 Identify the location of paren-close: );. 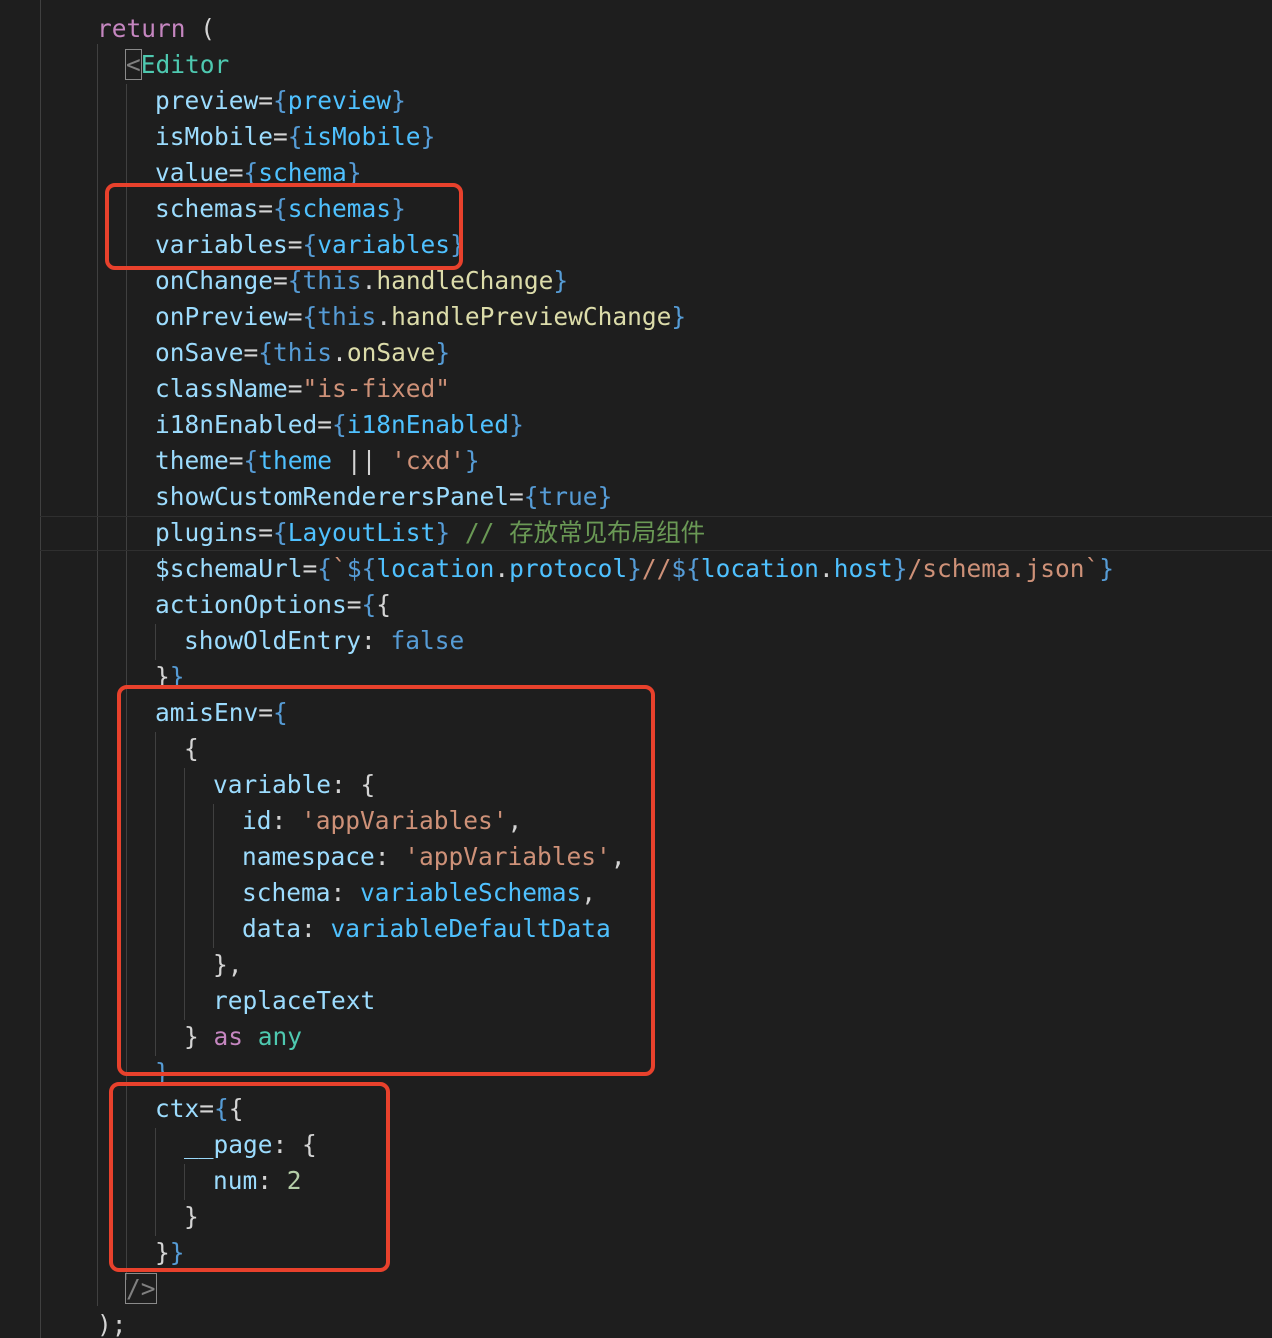
(112, 1324).